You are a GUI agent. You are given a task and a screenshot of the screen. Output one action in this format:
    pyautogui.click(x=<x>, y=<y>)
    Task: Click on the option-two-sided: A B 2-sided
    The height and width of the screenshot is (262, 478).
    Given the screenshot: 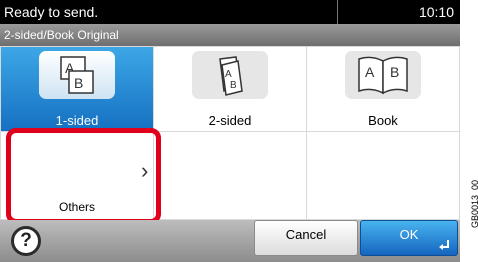 What is the action you would take?
    pyautogui.click(x=230, y=89)
    